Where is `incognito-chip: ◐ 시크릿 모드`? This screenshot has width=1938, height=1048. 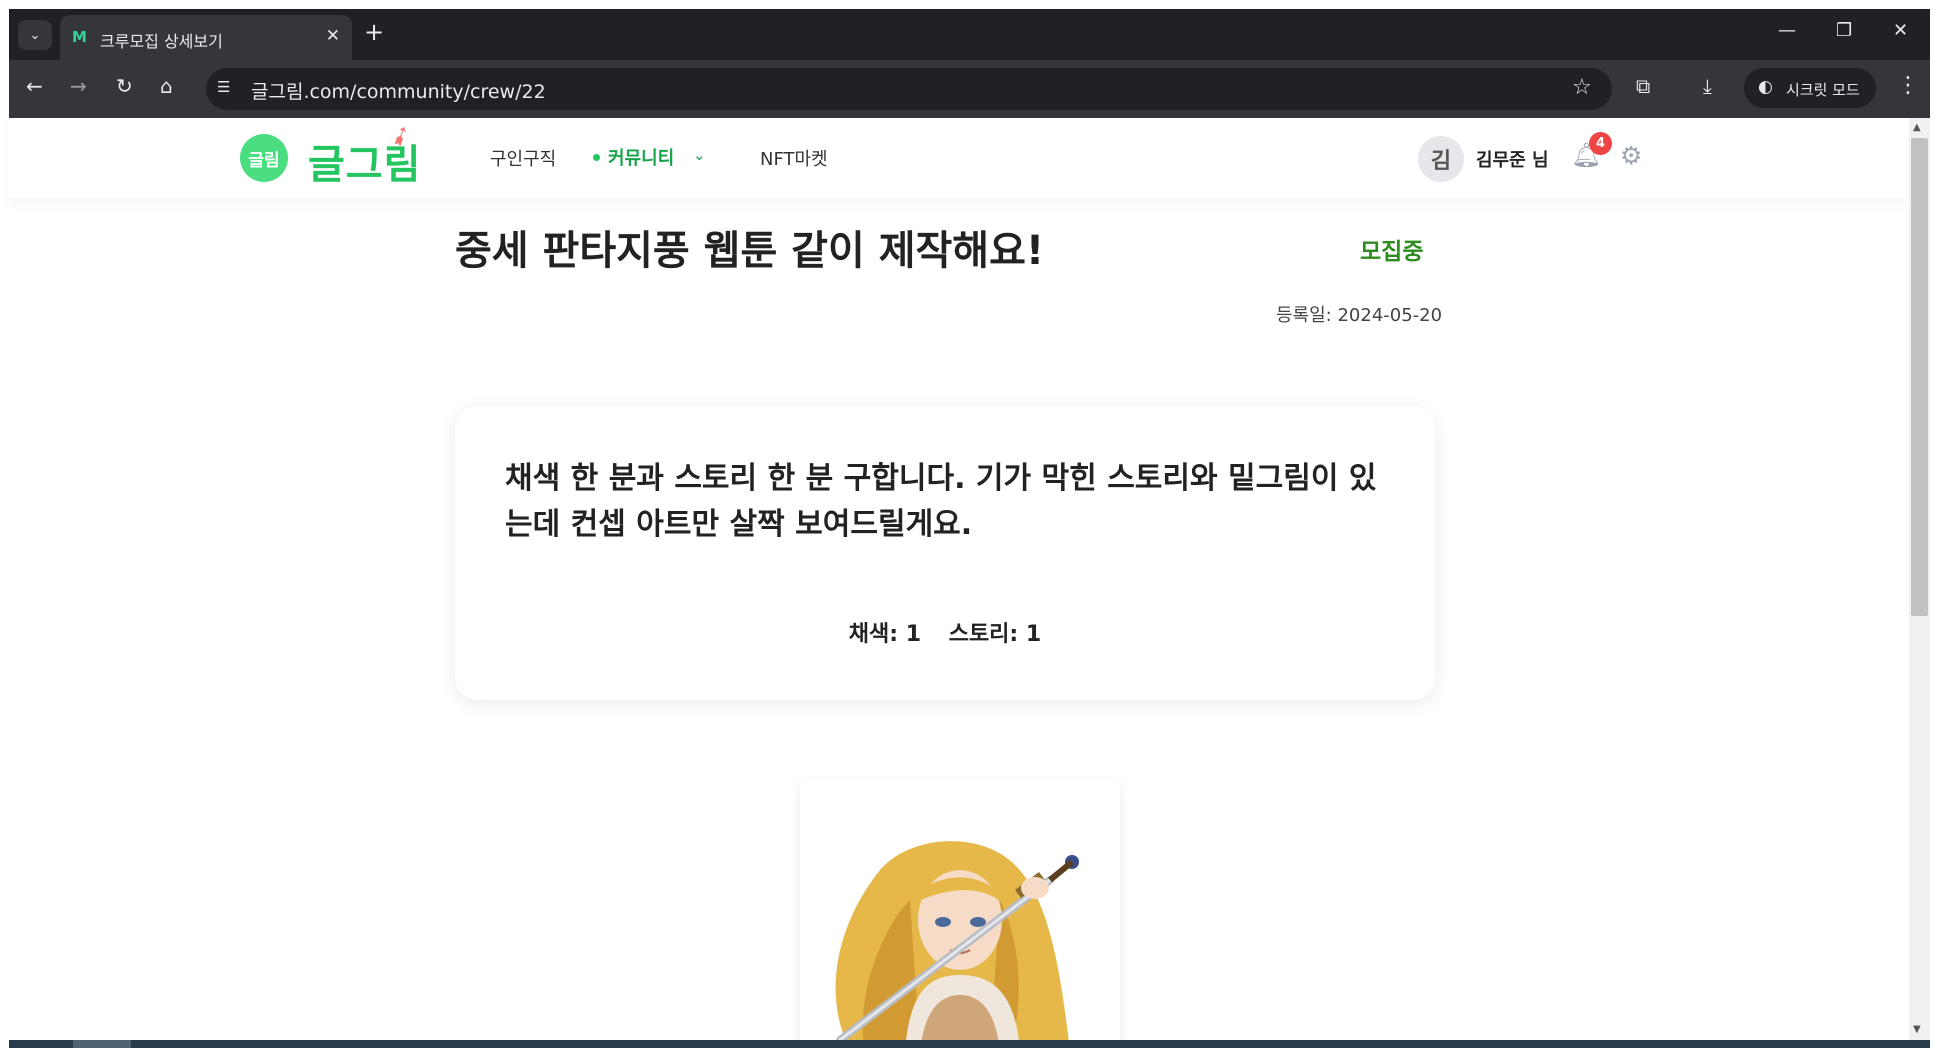 incognito-chip: ◐ 시크릿 모드 is located at coordinates (1810, 88).